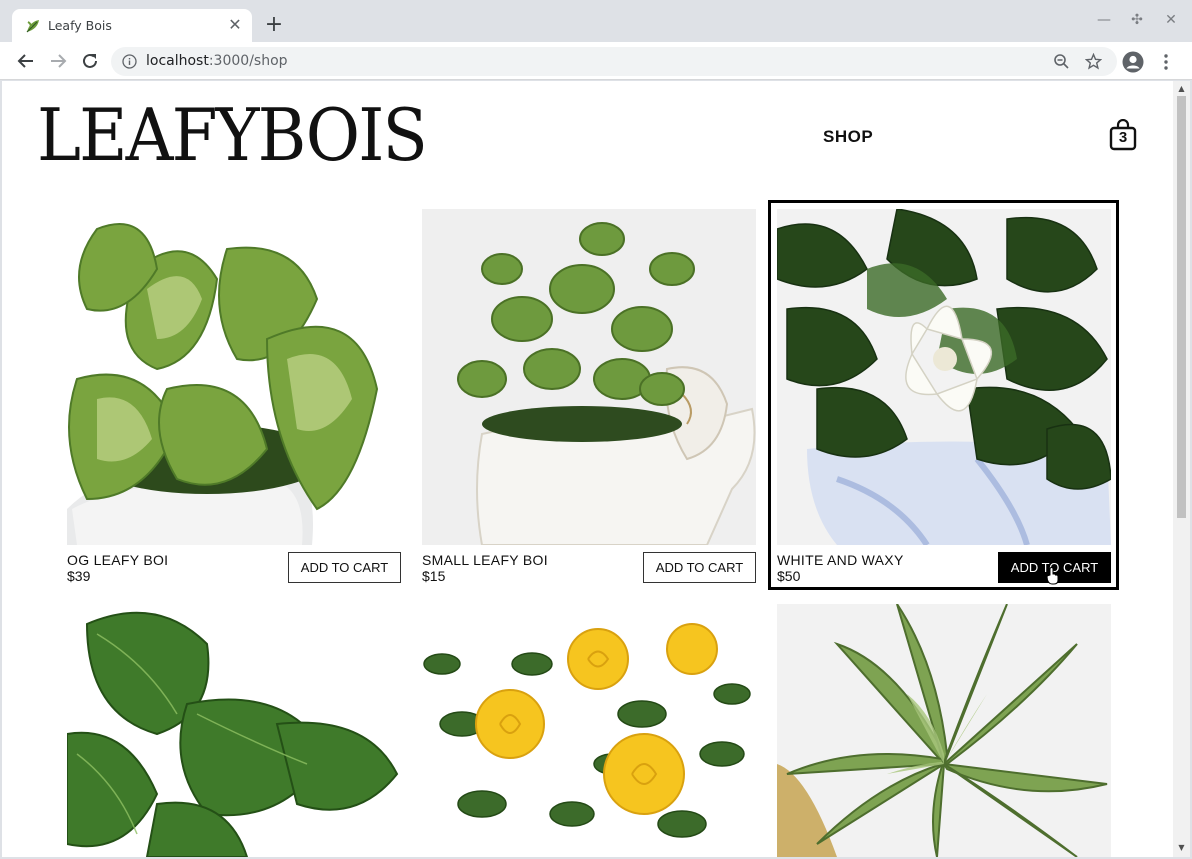 The width and height of the screenshot is (1192, 859). I want to click on product-name: SMALL LEAFY BOI, so click(485, 560).